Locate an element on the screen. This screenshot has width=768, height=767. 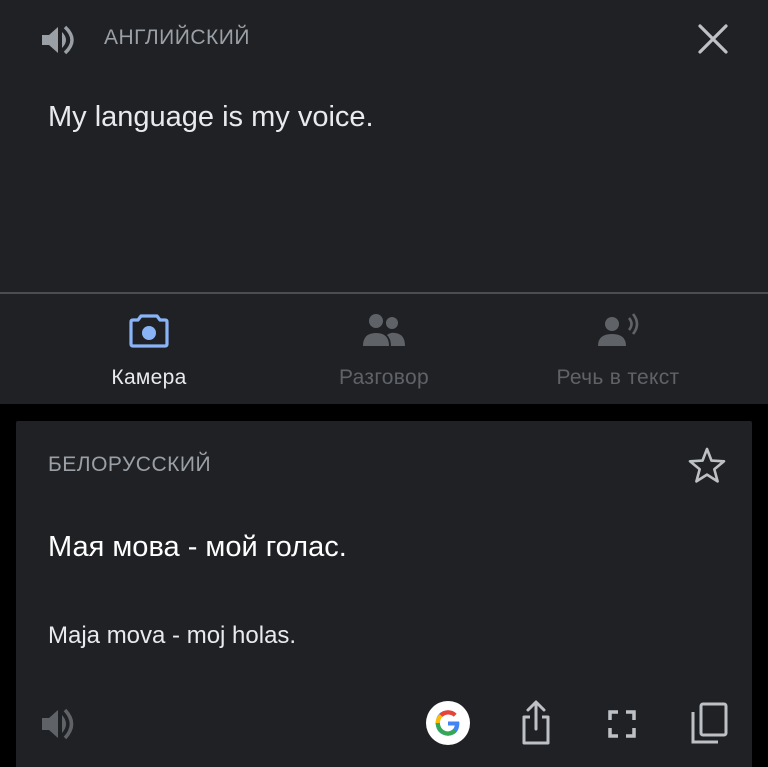
source-language-label: АНГЛИЙСКИЙ is located at coordinates (177, 38).